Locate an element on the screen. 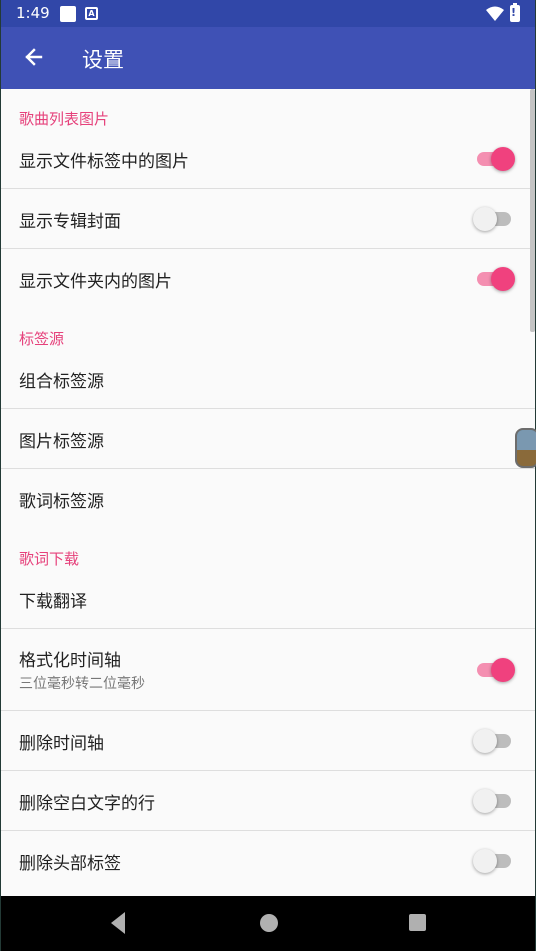  circle-home-icon is located at coordinates (269, 923).